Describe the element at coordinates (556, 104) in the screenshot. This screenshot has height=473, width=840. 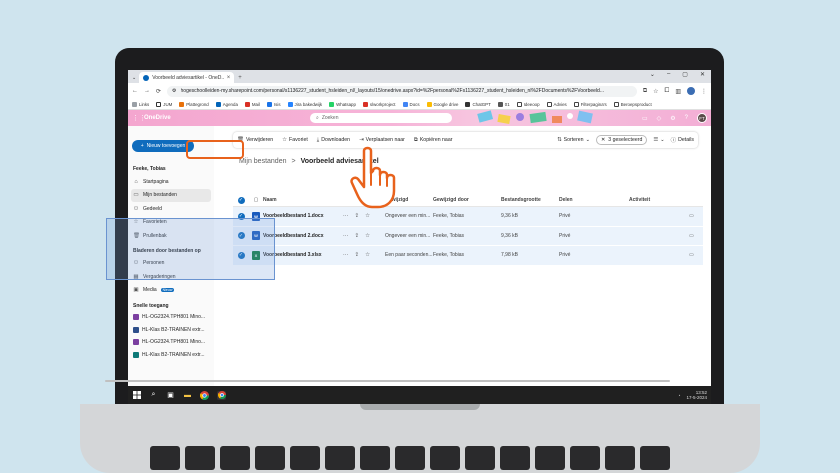
I see `bookmark-item: Advies` at that location.